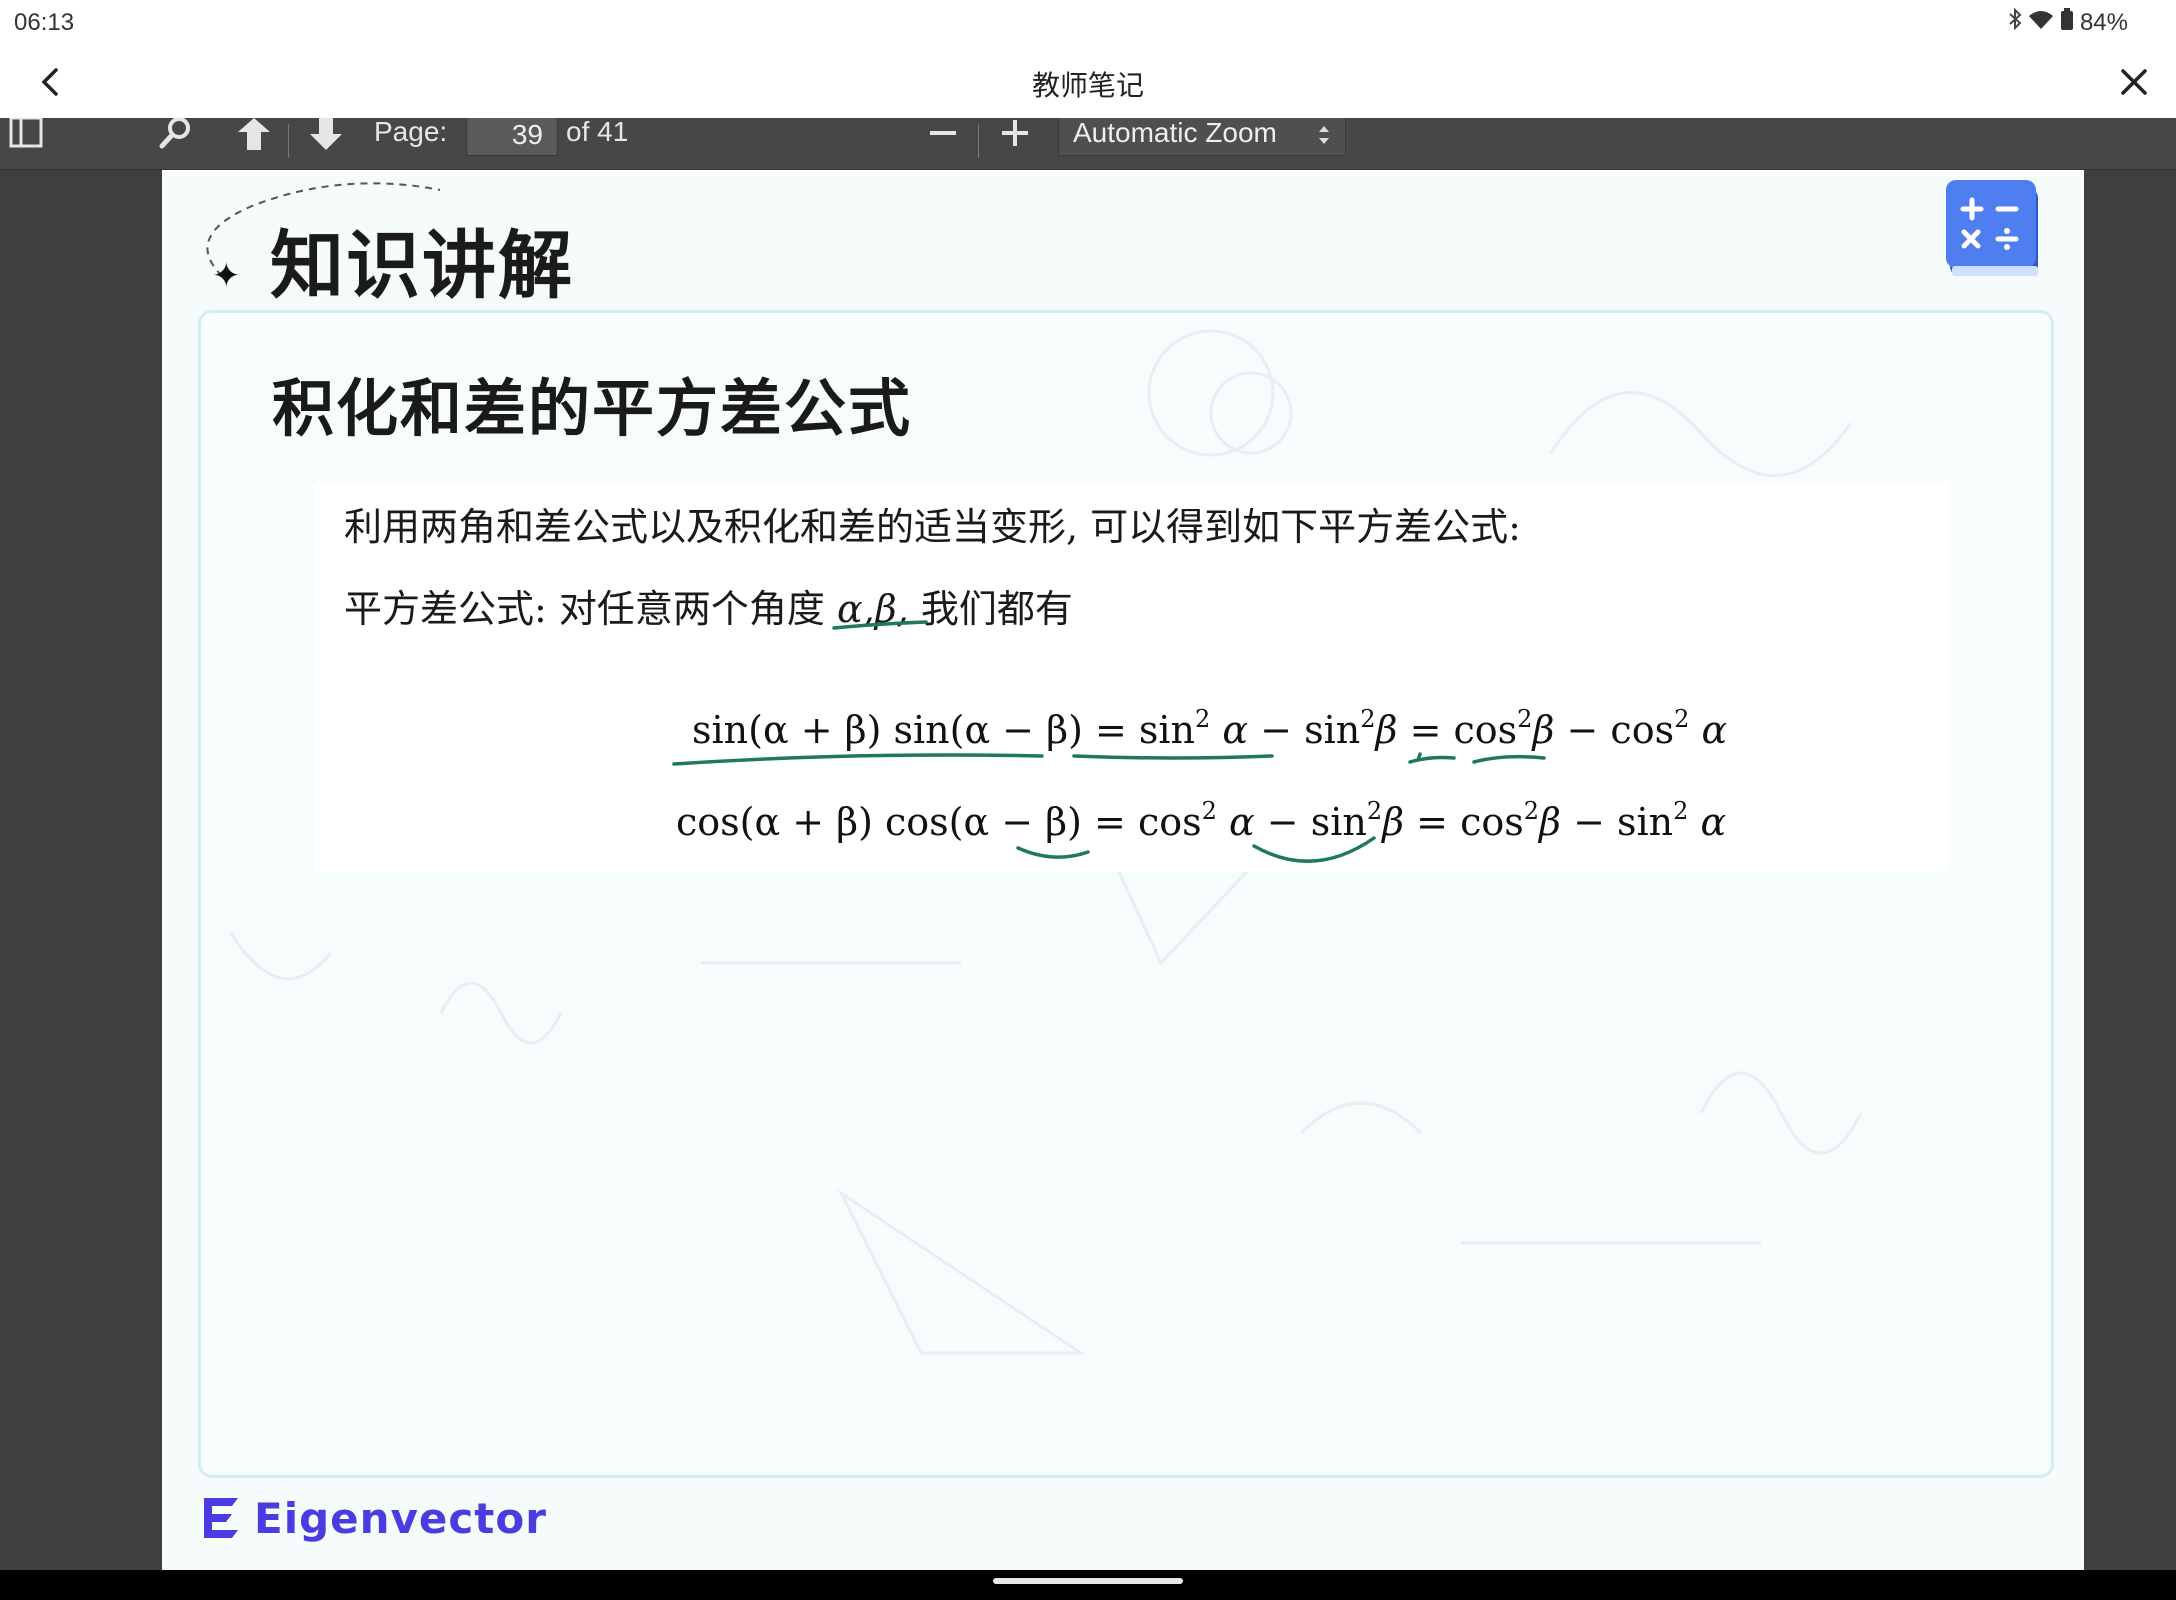 This screenshot has width=2176, height=1600. I want to click on eigenvector-logo: Eigenvector, so click(372, 1518).